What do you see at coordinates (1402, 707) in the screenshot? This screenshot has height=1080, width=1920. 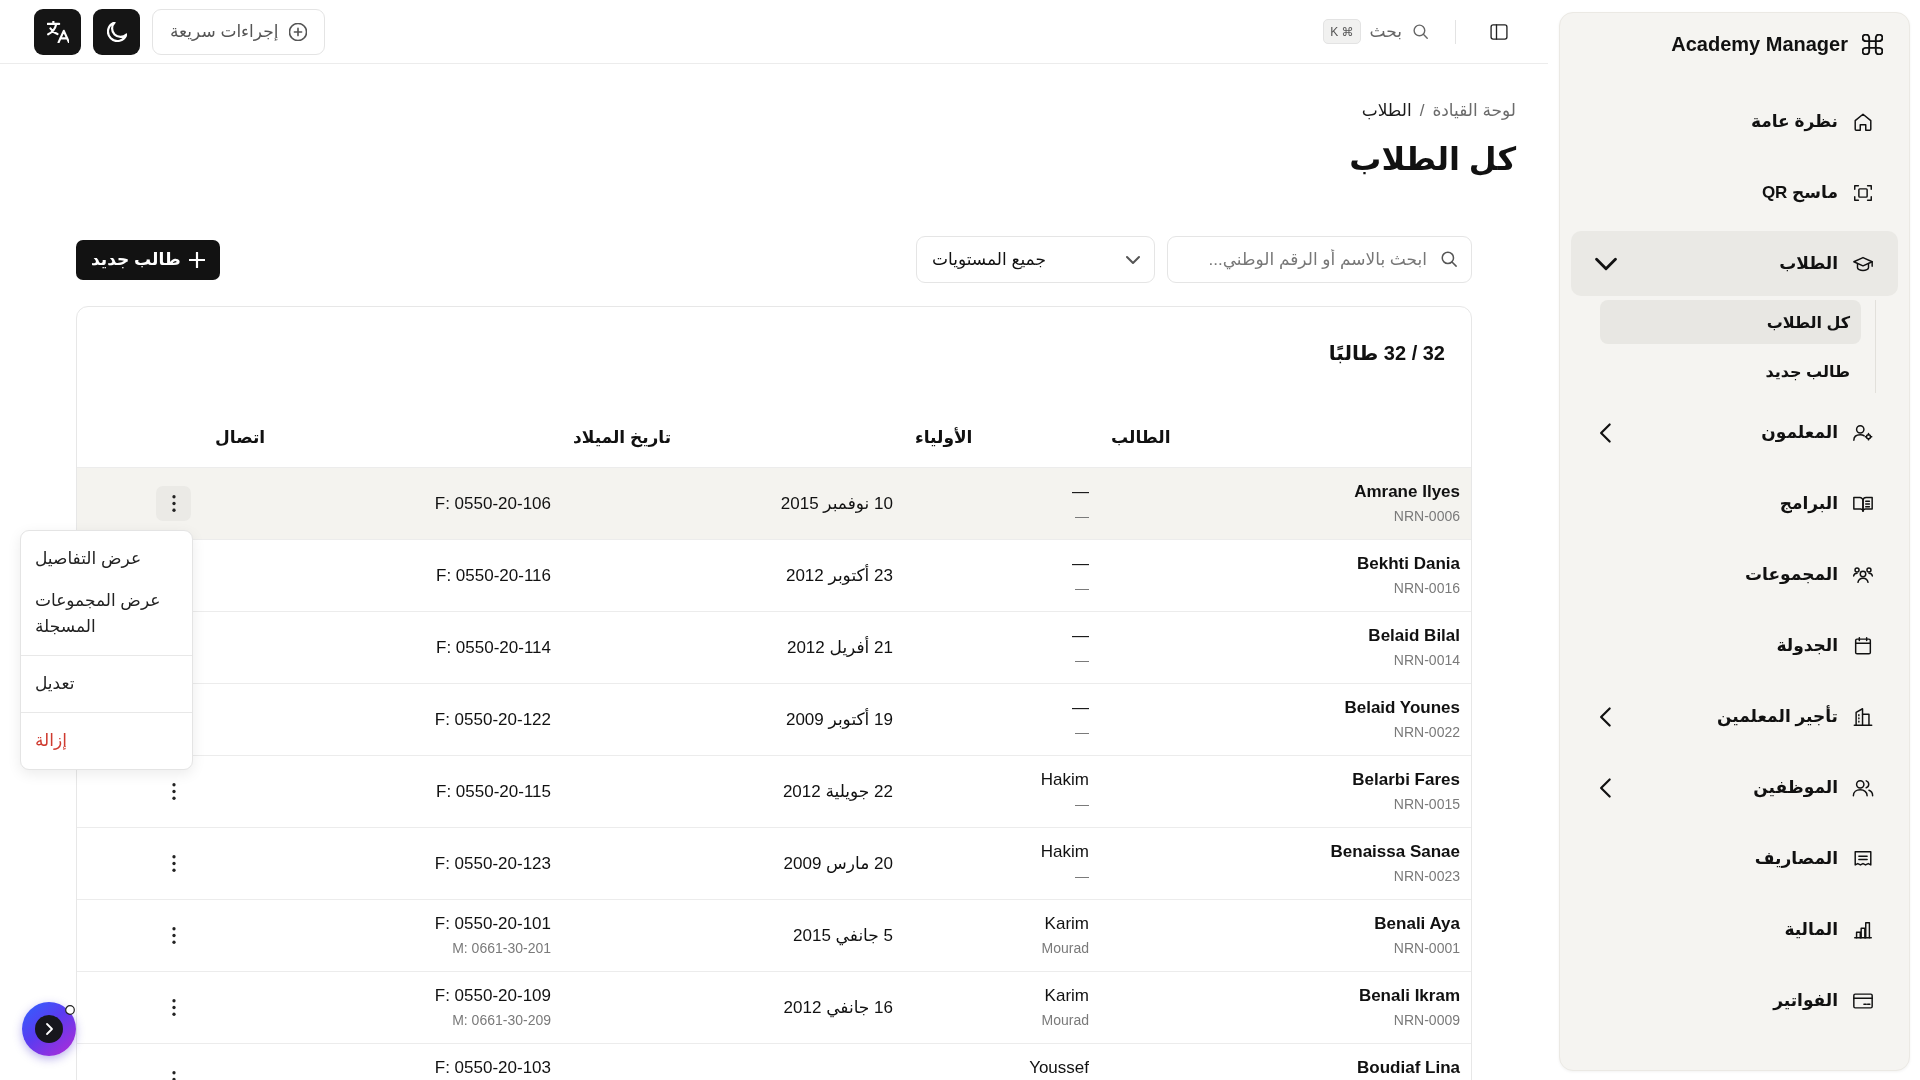 I see `student-name: Belaid Younes` at bounding box center [1402, 707].